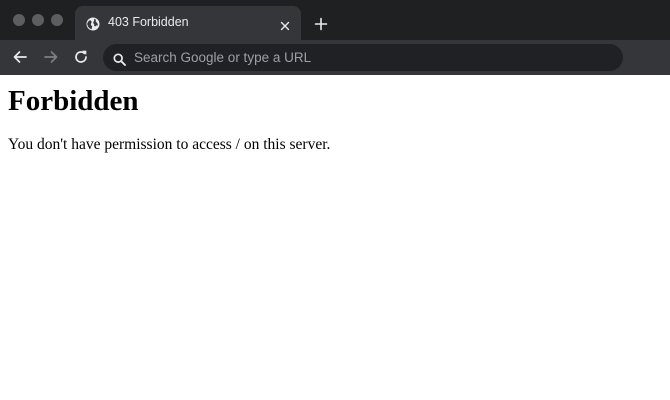  I want to click on tab-active: 403 Forbidden, so click(188, 23).